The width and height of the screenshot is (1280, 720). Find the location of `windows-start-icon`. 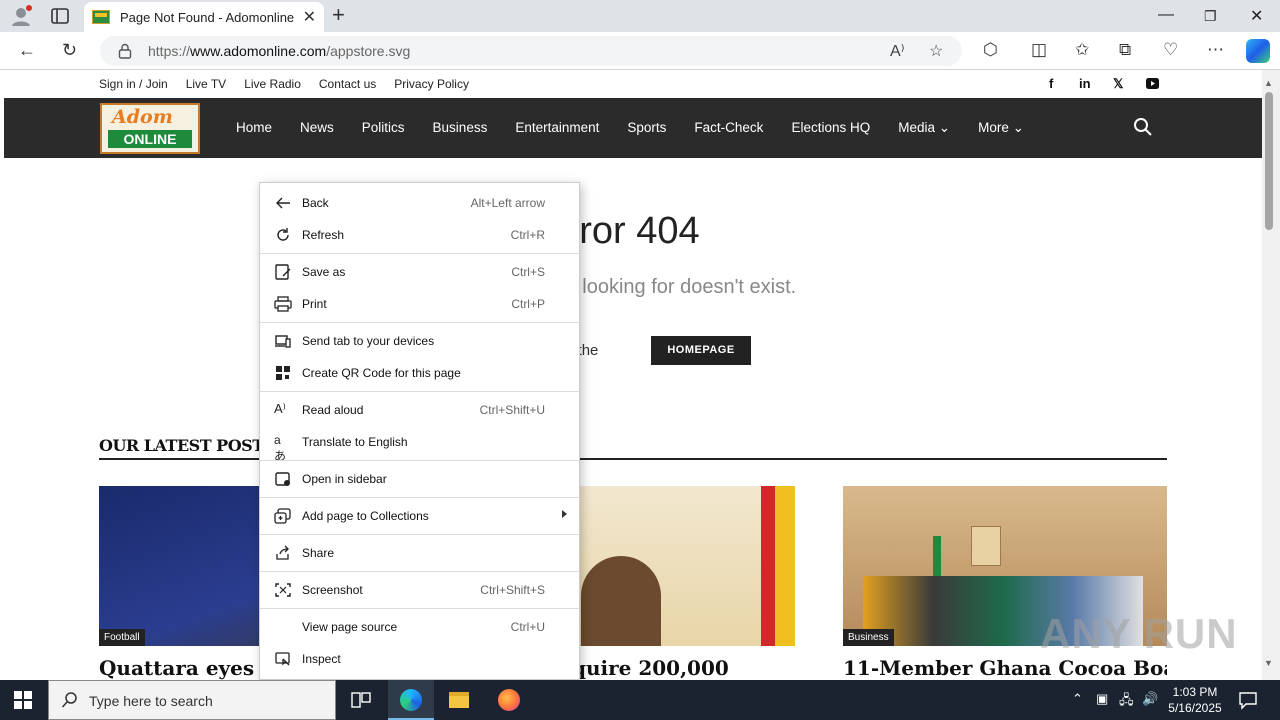

windows-start-icon is located at coordinates (23, 700).